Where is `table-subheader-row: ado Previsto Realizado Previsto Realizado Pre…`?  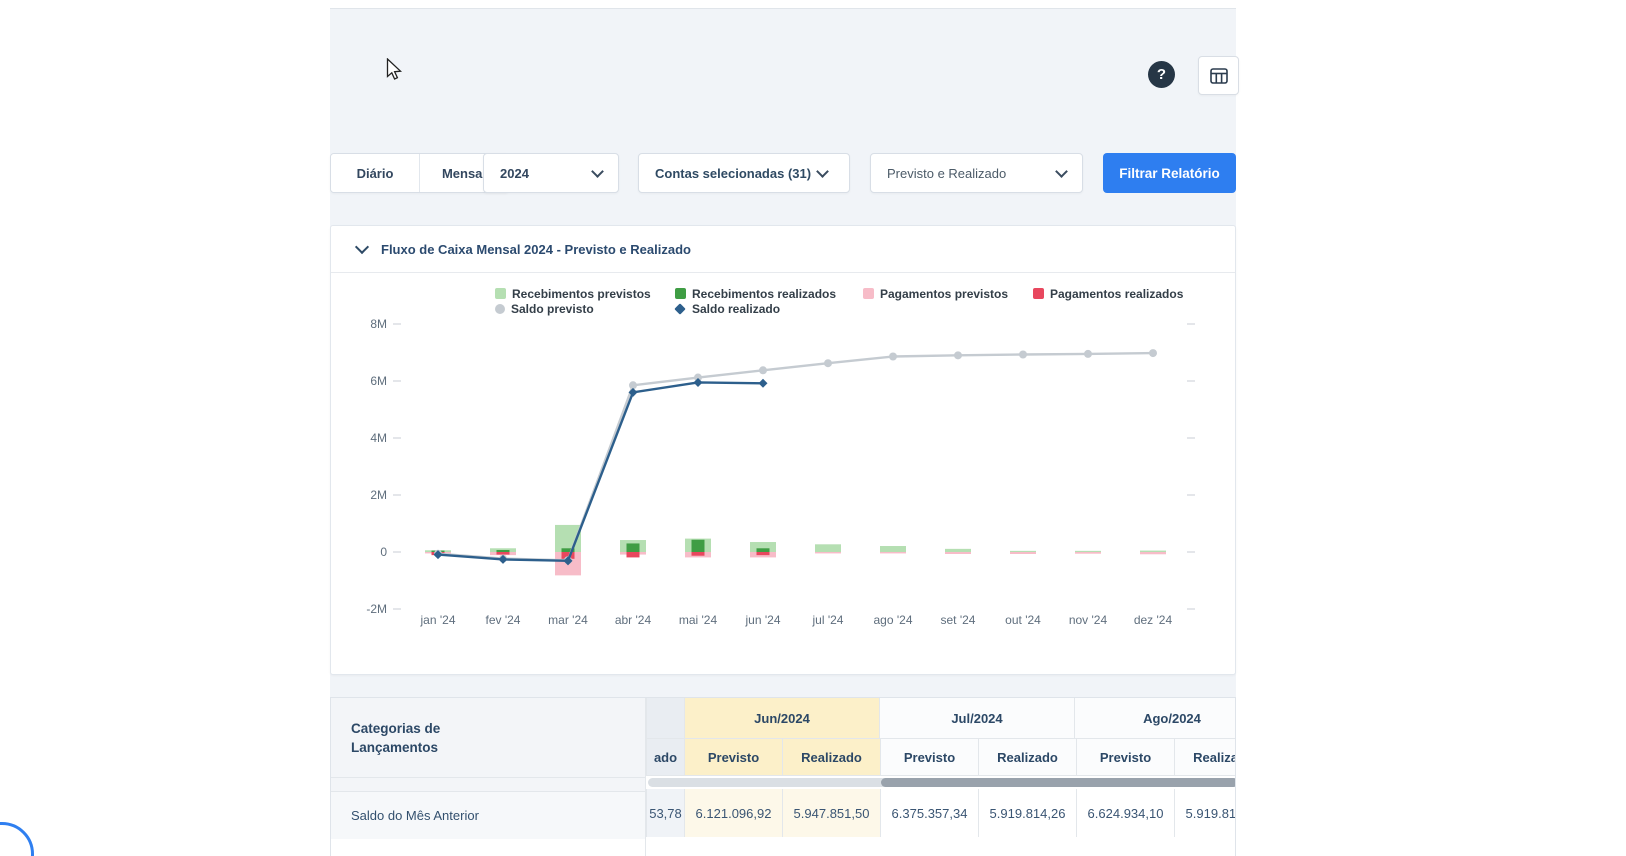
table-subheader-row: ado Previsto Realizado Previsto Realizado Pre… is located at coordinates (940, 757).